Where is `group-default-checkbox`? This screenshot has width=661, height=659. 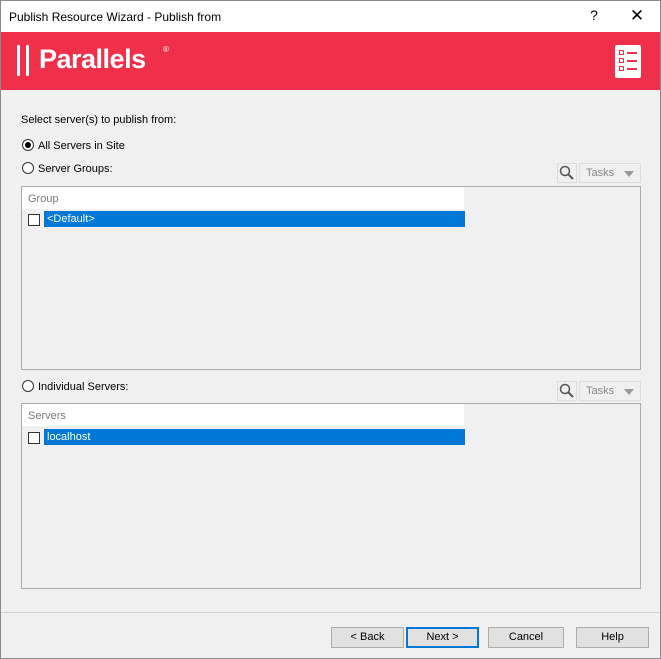
group-default-checkbox is located at coordinates (34, 220).